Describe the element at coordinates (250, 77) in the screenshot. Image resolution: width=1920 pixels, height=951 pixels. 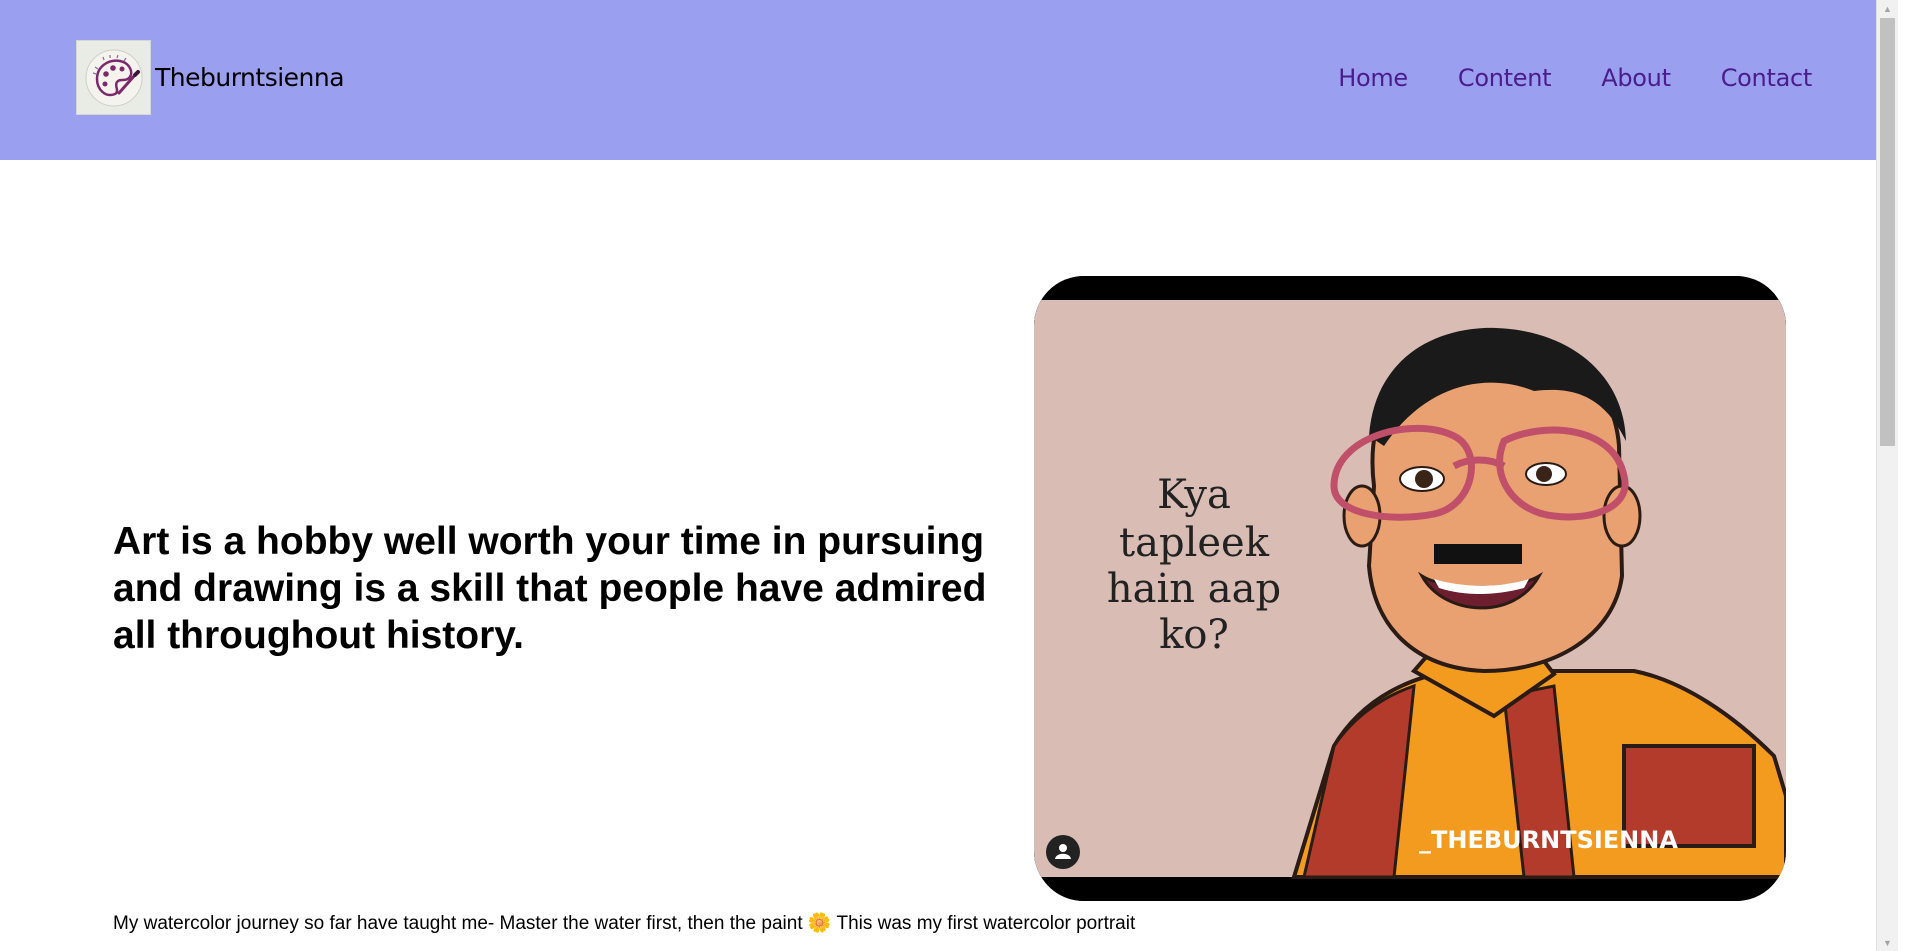
I see `brand-name: Theburntsienna` at that location.